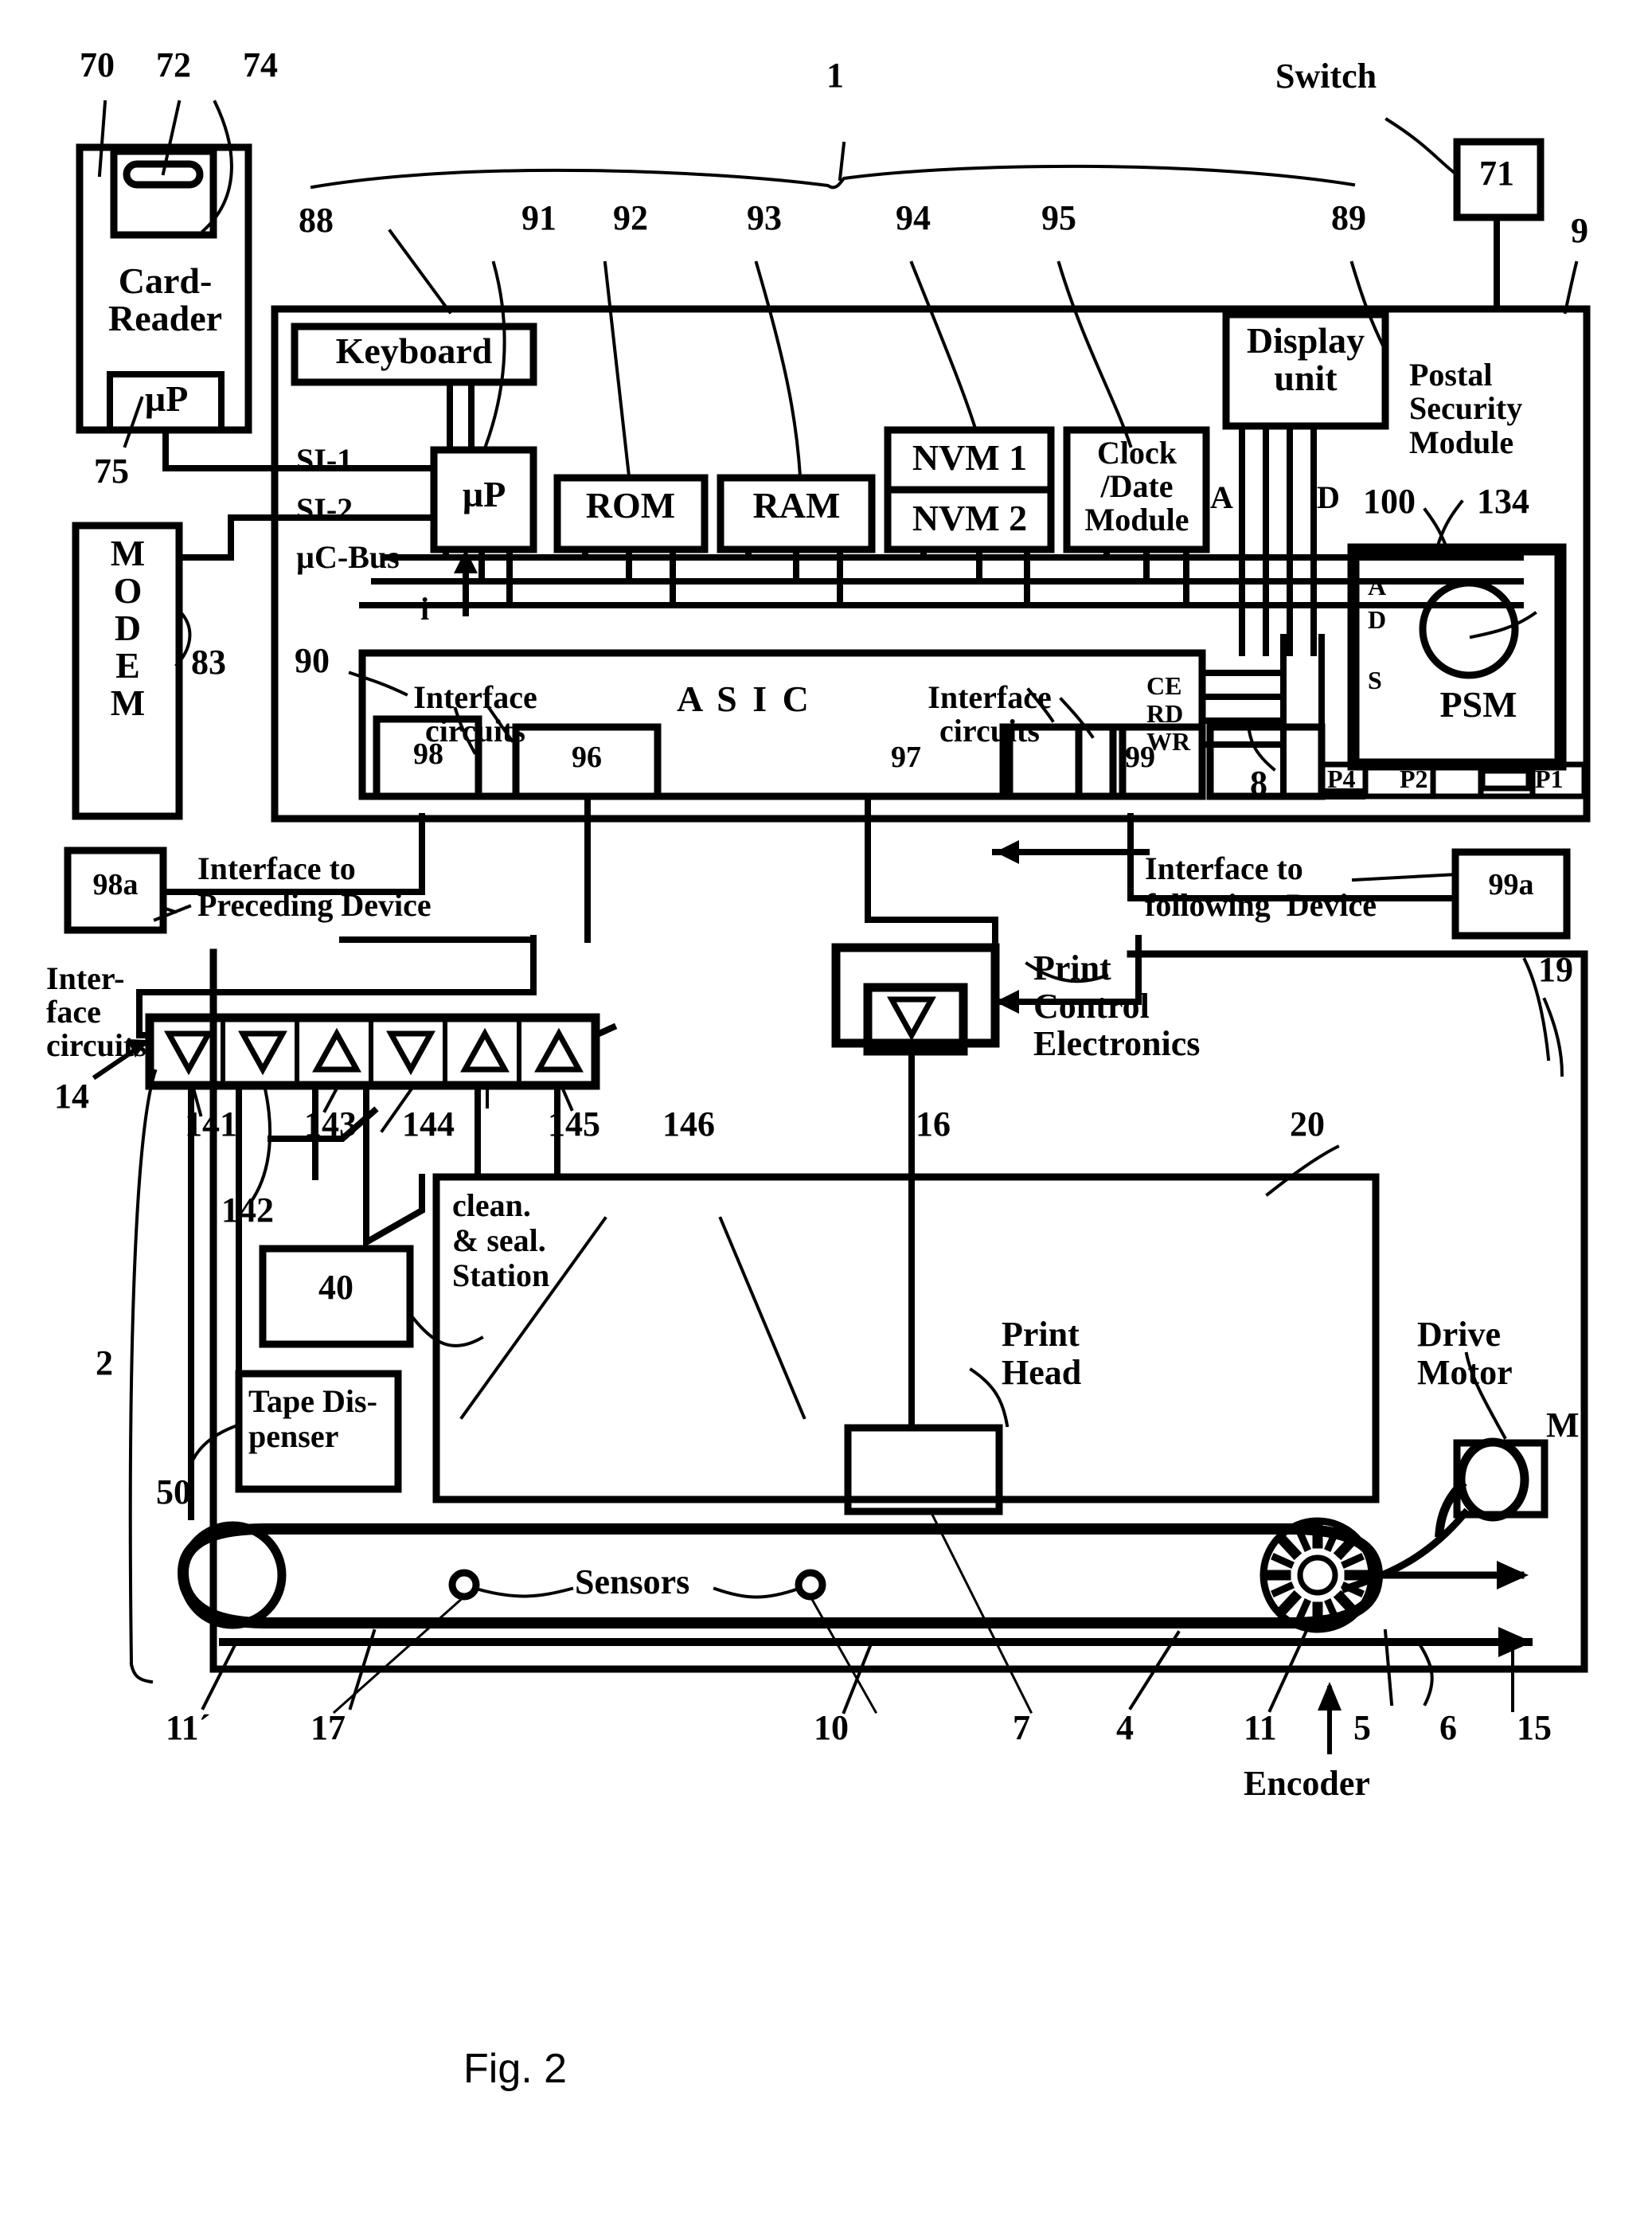  What do you see at coordinates (688, 1124) in the screenshot?
I see `ref-146: 146` at bounding box center [688, 1124].